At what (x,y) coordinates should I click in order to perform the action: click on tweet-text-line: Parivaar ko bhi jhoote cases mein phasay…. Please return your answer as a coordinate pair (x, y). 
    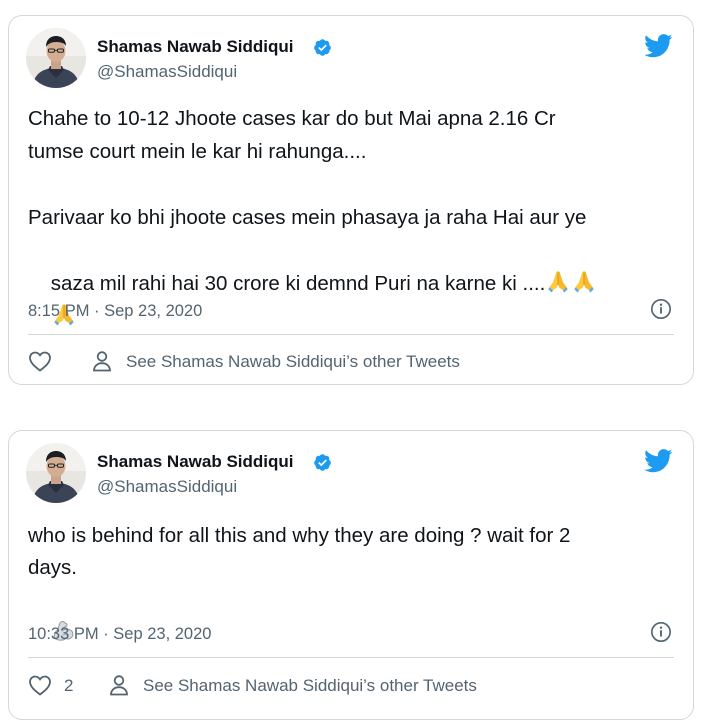
    Looking at the image, I should click on (307, 217).